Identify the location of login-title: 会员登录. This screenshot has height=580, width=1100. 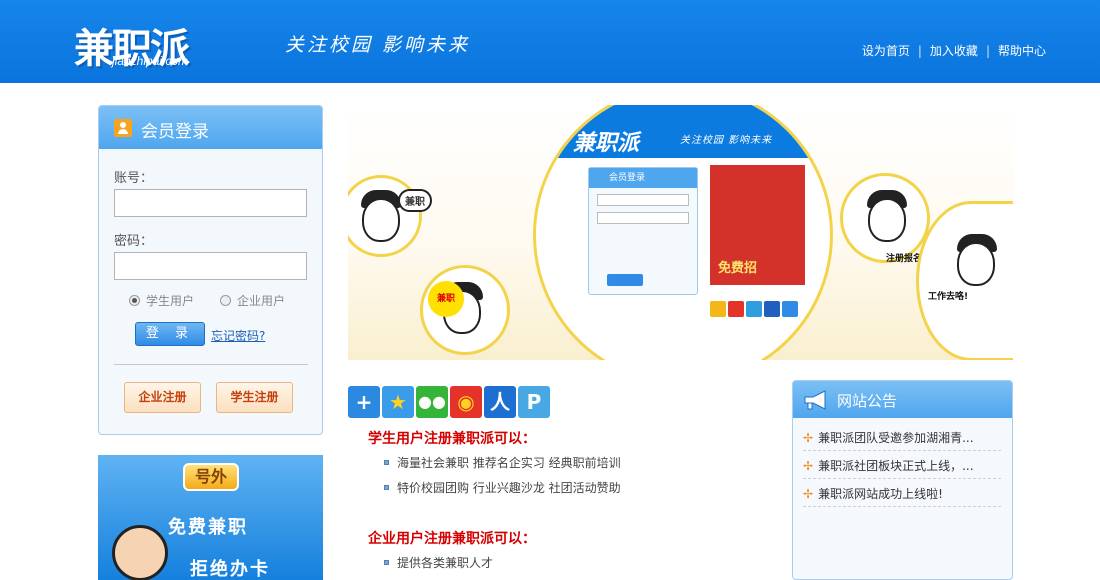
(175, 132).